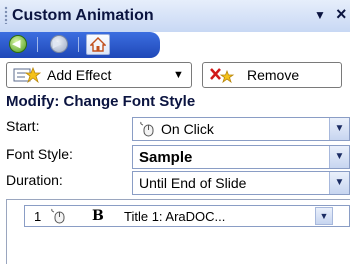 This screenshot has width=350, height=264. I want to click on start-dropdown: On Click ▼, so click(241, 129).